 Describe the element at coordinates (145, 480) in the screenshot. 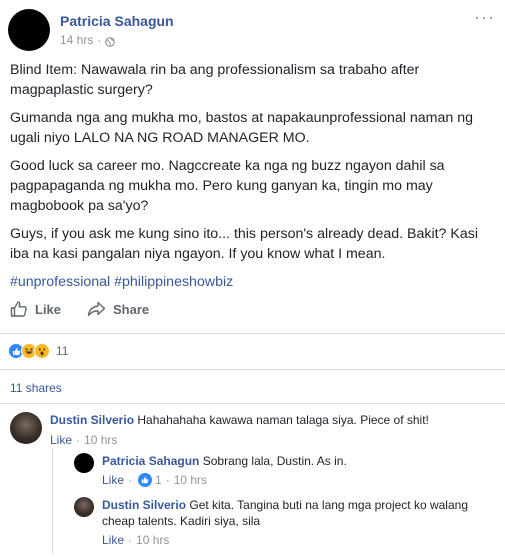

I see `like-icon` at that location.